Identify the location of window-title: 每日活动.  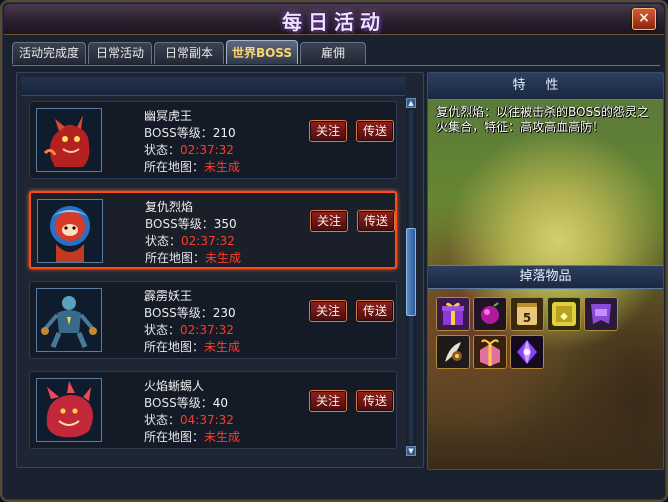
(334, 22).